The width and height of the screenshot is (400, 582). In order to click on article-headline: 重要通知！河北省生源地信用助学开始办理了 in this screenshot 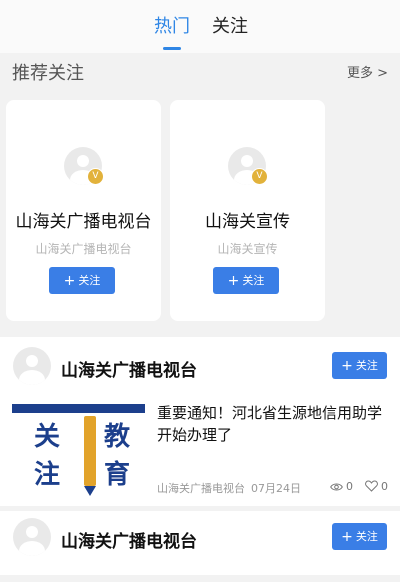, I will do `click(275, 424)`.